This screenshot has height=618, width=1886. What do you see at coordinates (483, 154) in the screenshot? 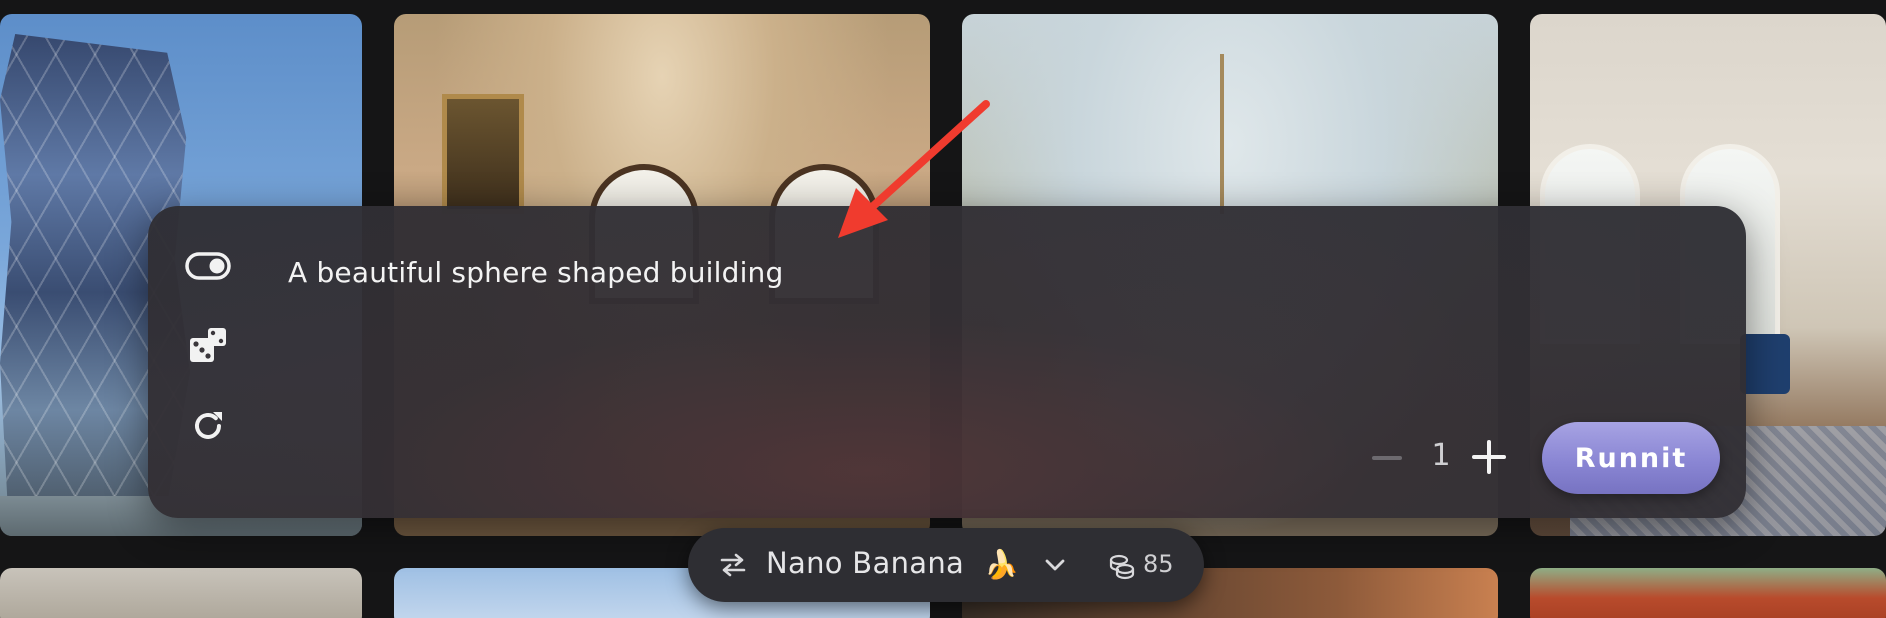
I see `painting-frame` at bounding box center [483, 154].